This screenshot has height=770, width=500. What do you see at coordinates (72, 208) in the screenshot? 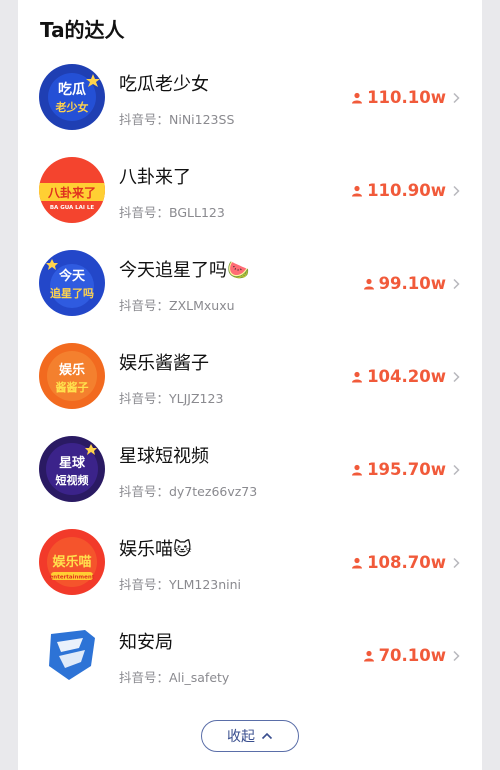
I see `svg-text: BA GUA LAI LE` at bounding box center [72, 208].